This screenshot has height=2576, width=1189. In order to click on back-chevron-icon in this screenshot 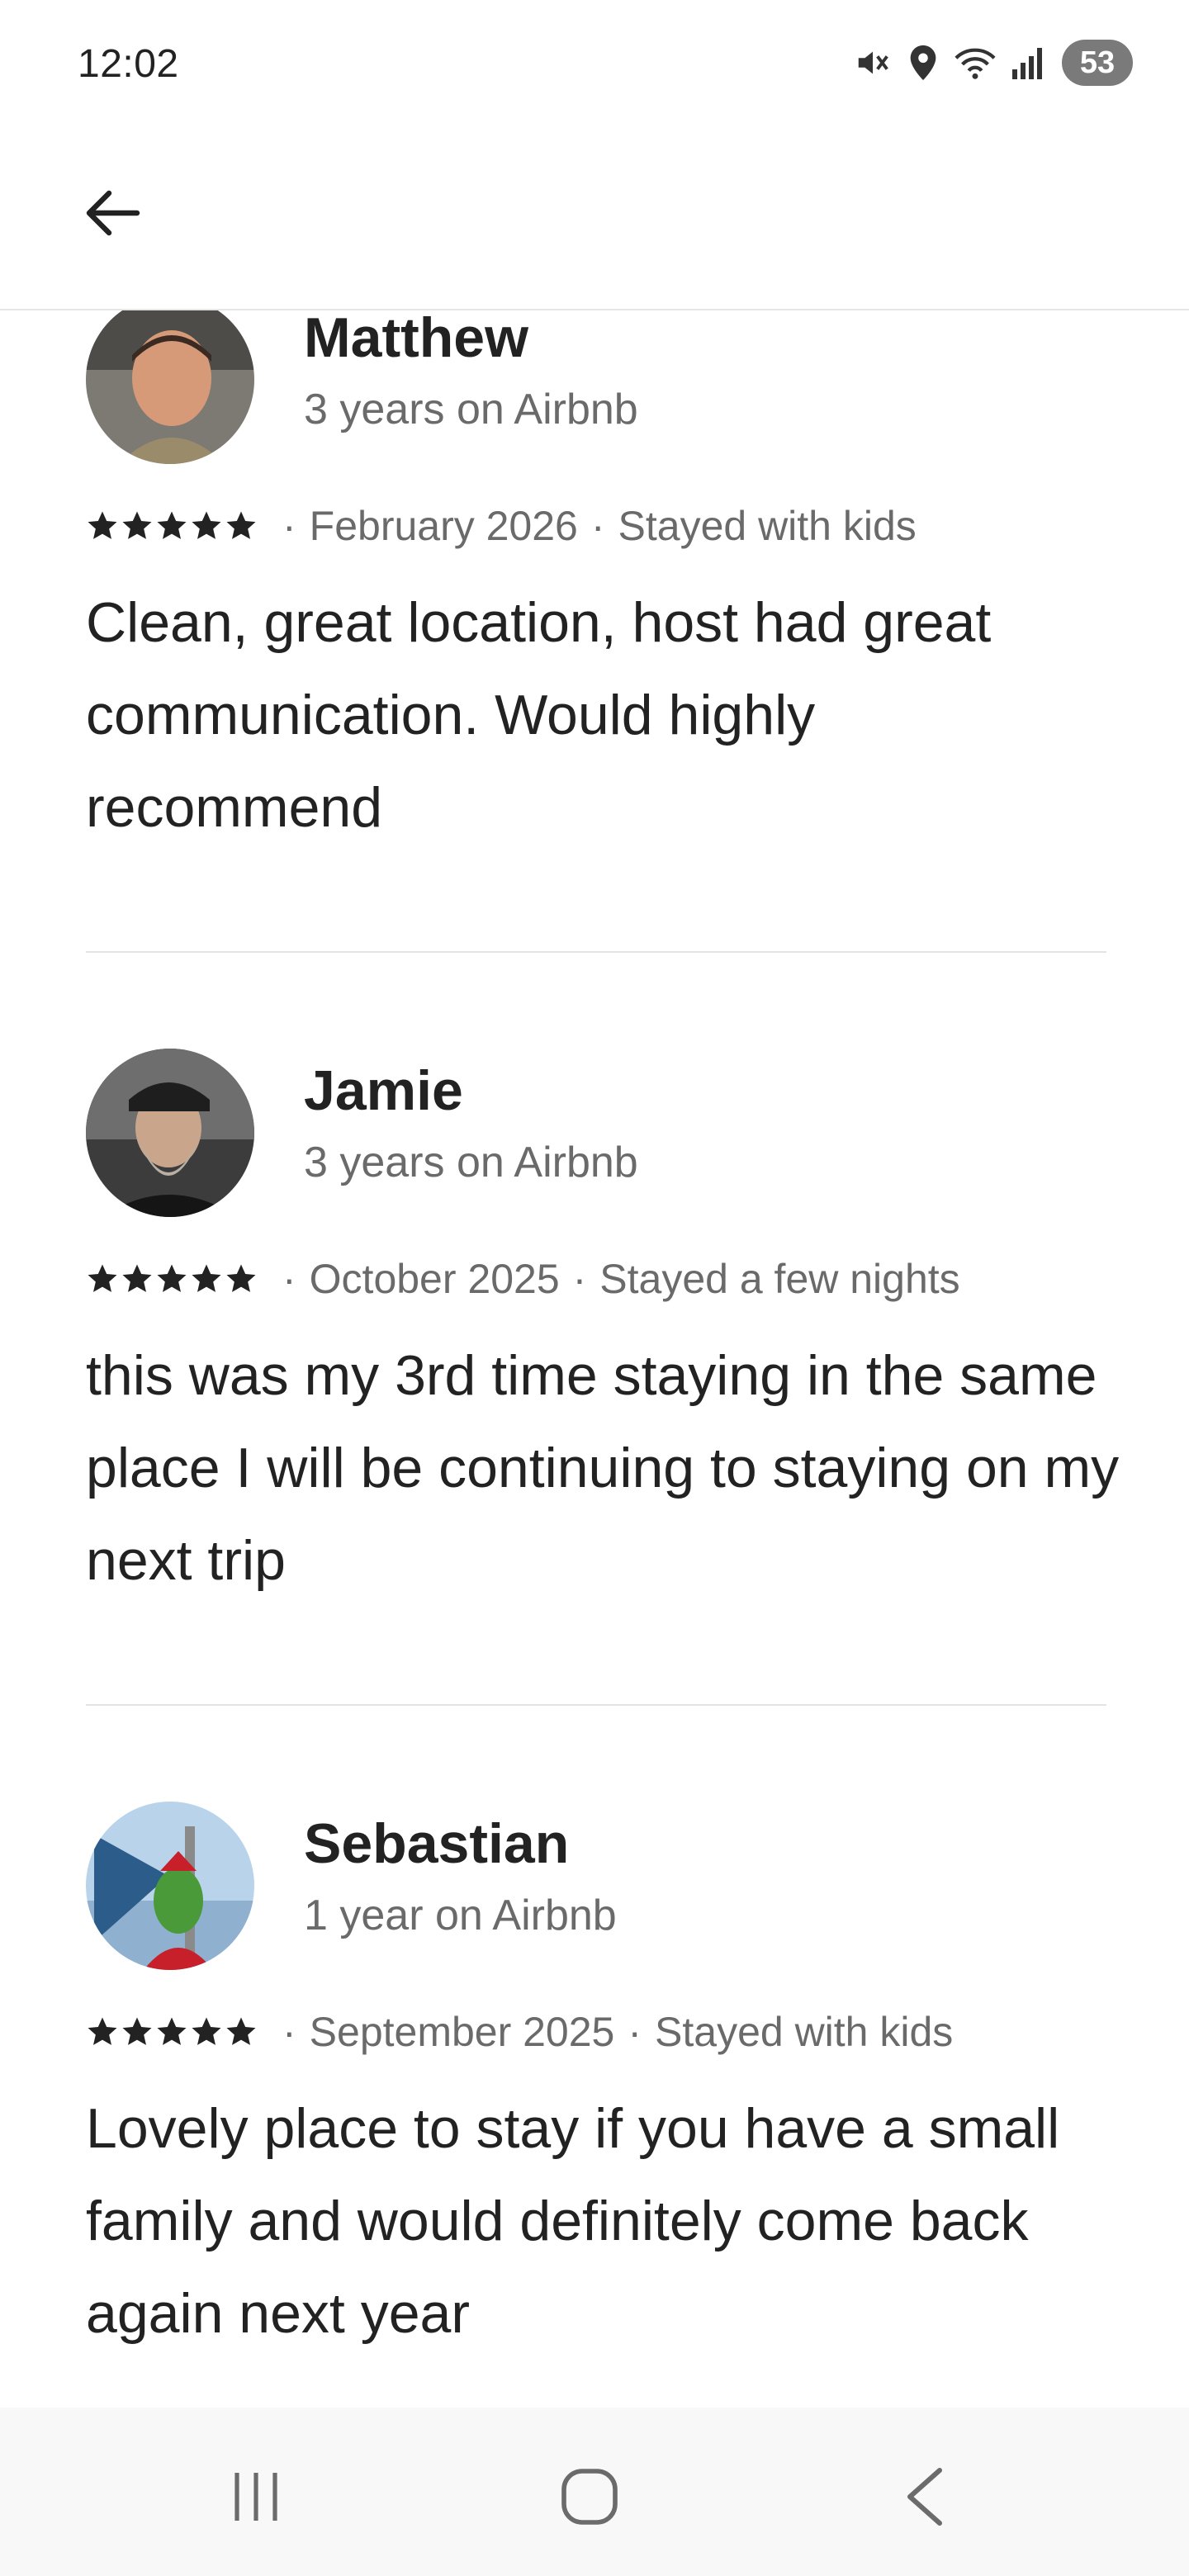, I will do `click(925, 2499)`.